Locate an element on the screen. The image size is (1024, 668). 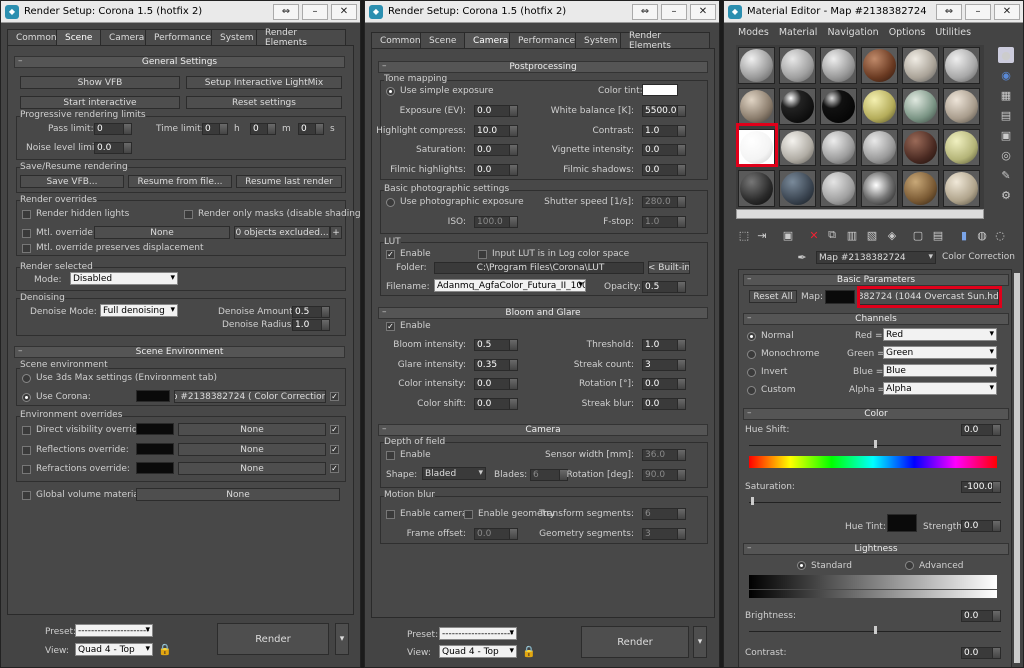
color-header: – Color is located at coordinates (876, 414).